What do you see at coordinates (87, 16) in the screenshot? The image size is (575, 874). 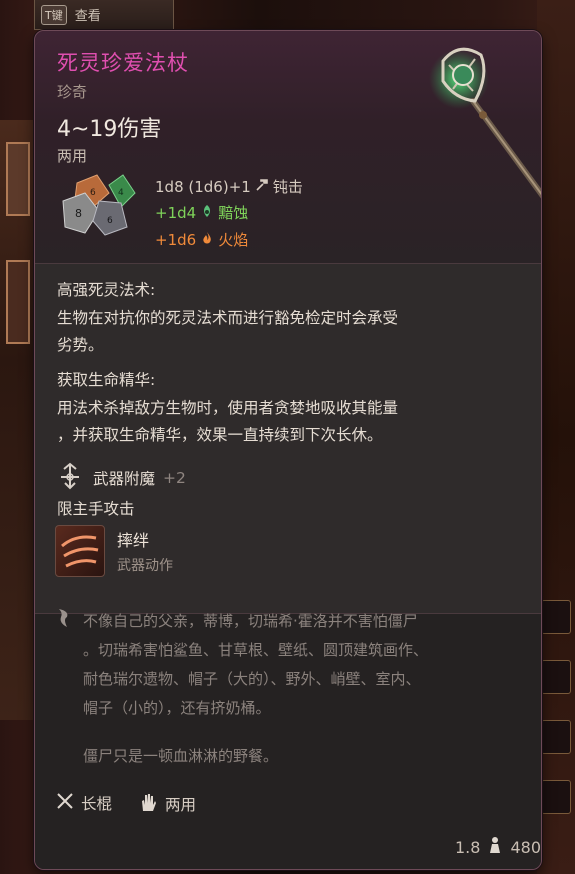 I see `examine-label: 查看` at bounding box center [87, 16].